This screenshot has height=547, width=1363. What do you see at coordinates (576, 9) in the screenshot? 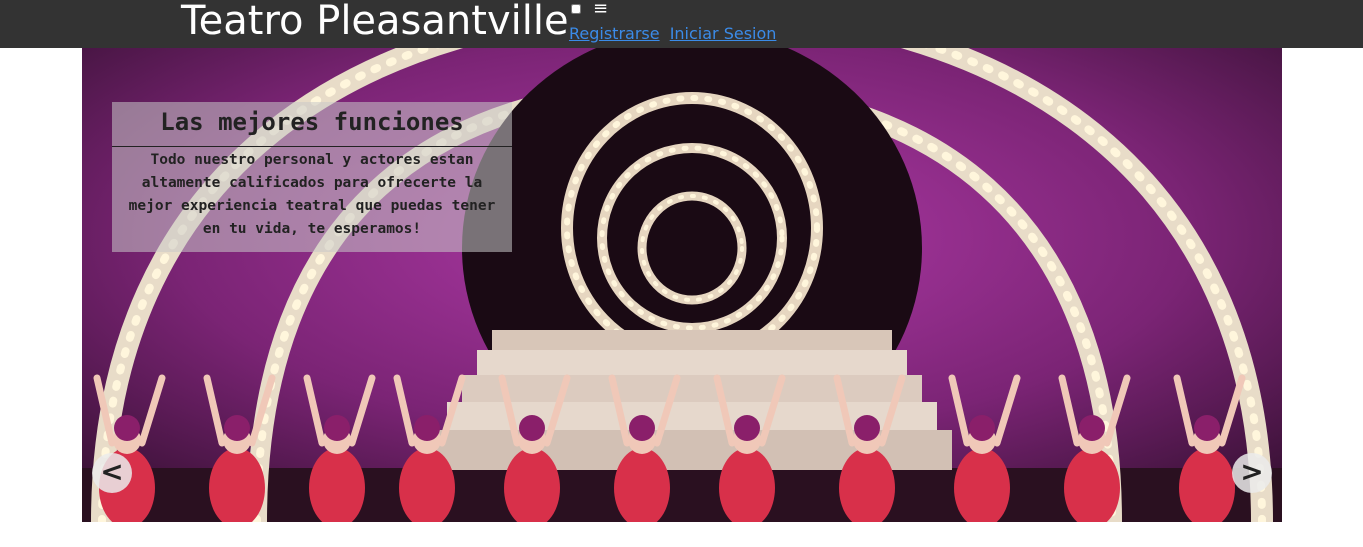
I see `menu-toggle-checkbox` at bounding box center [576, 9].